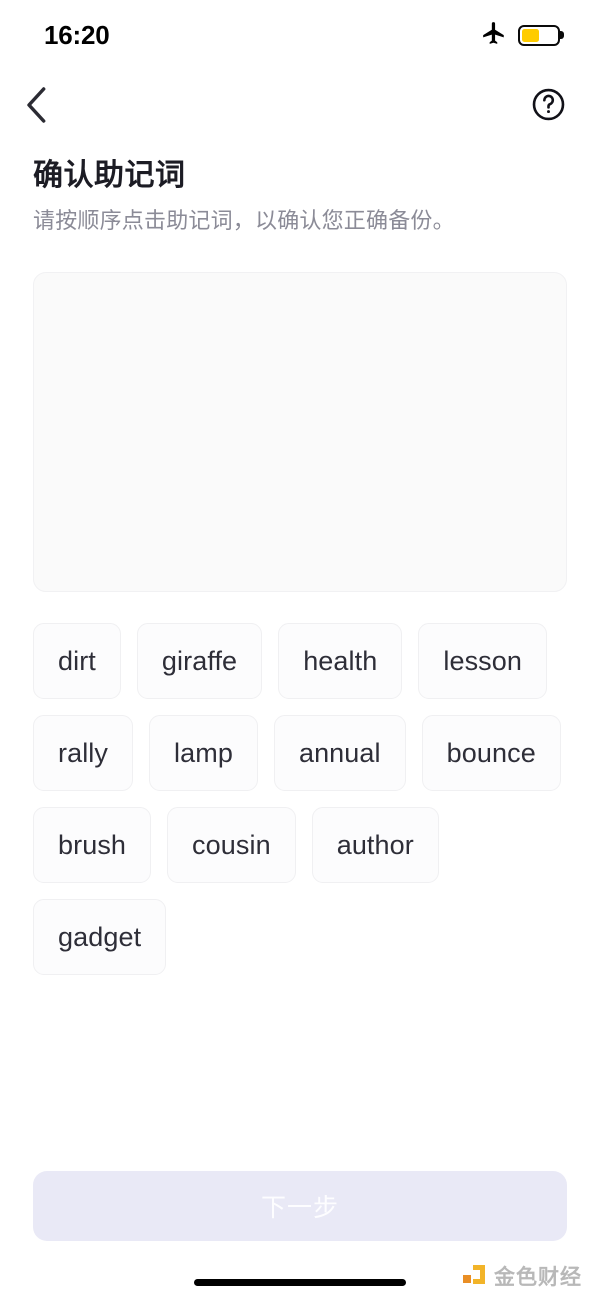 This screenshot has height=1299, width=600. Describe the element at coordinates (203, 753) in the screenshot. I see `word-chip: lamp` at that location.